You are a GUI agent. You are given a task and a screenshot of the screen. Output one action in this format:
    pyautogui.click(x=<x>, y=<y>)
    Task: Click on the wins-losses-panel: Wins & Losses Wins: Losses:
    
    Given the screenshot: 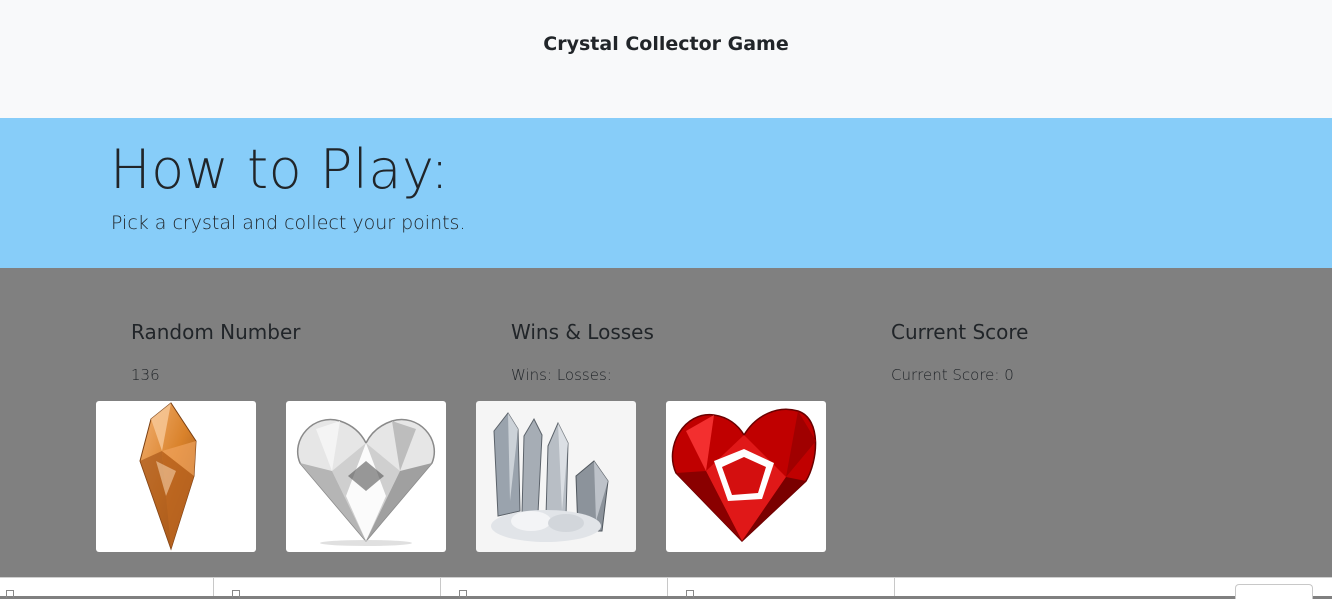 What is the action you would take?
    pyautogui.click(x=691, y=352)
    